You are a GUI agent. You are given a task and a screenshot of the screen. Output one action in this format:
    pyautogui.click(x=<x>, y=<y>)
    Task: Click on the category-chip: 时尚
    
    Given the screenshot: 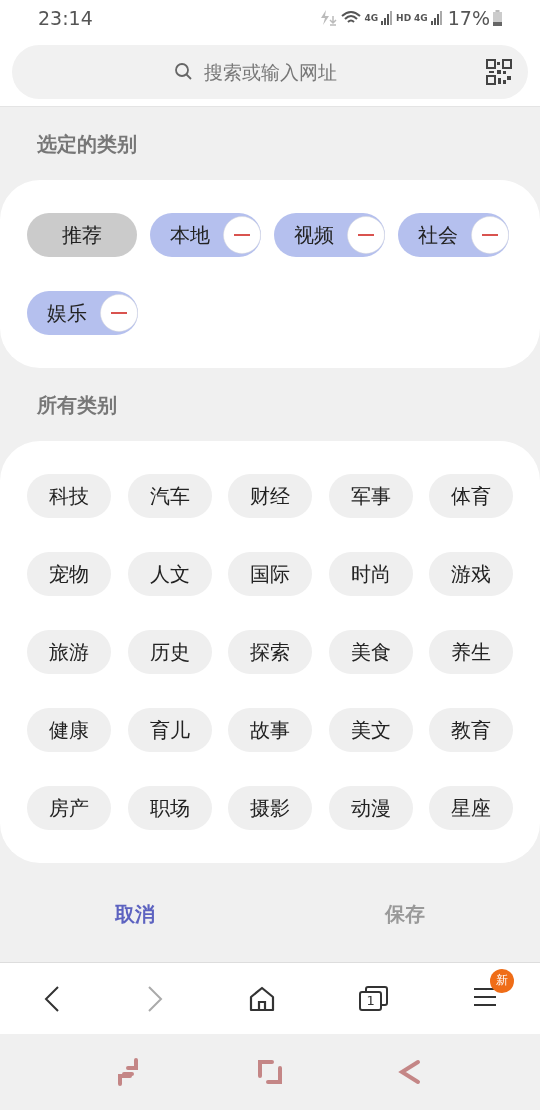 What is the action you would take?
    pyautogui.click(x=370, y=574)
    